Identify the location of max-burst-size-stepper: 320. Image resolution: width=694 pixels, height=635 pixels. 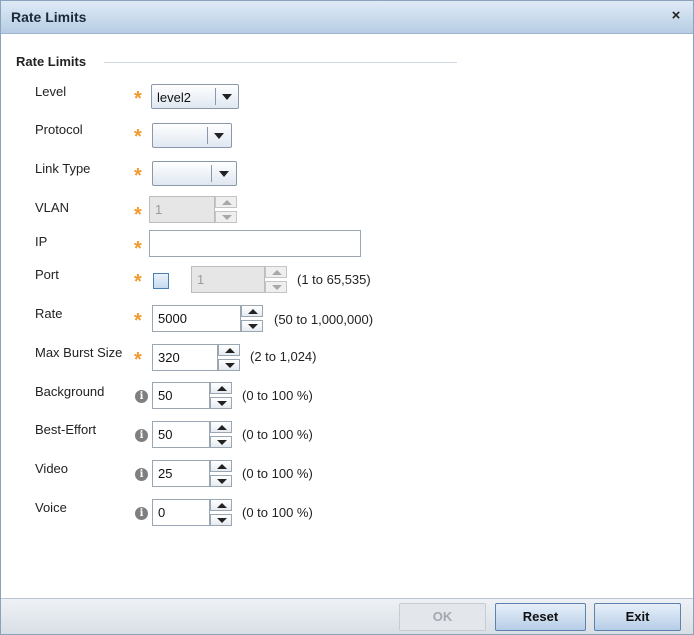
(196, 357).